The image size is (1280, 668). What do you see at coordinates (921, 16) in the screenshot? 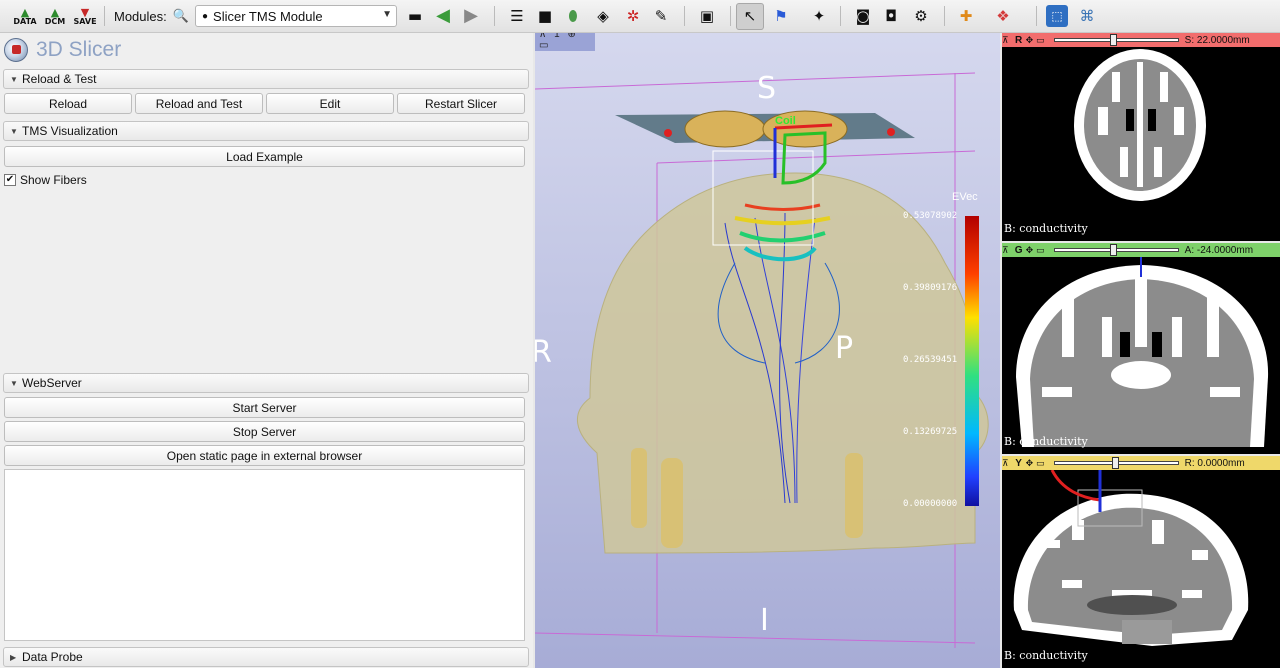
I see `view-settings-icon: ⚙` at bounding box center [921, 16].